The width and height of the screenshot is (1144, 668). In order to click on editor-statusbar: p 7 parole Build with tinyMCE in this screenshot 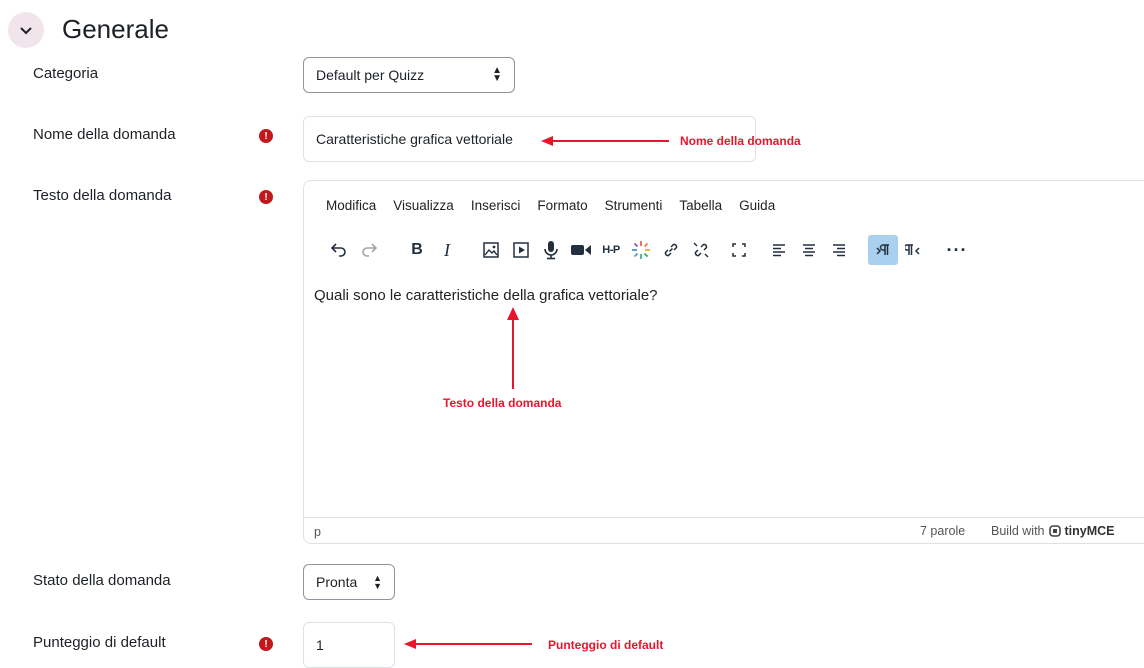, I will do `click(724, 530)`.